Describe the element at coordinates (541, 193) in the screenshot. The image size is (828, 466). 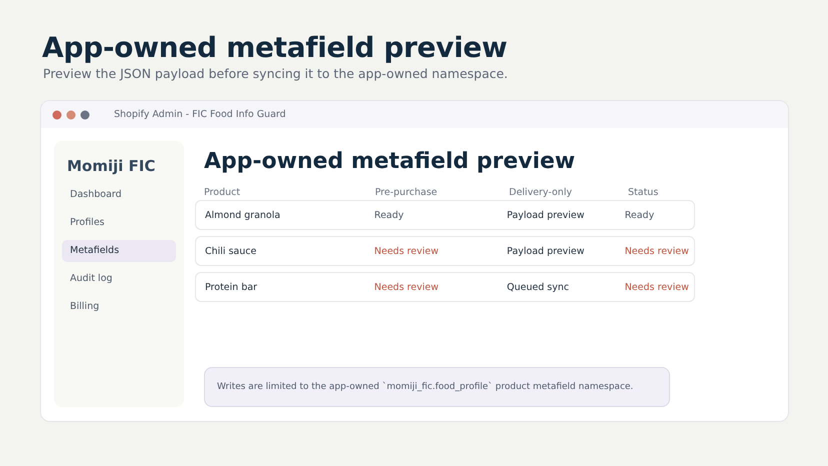
I see `column-header: Delivery-only` at that location.